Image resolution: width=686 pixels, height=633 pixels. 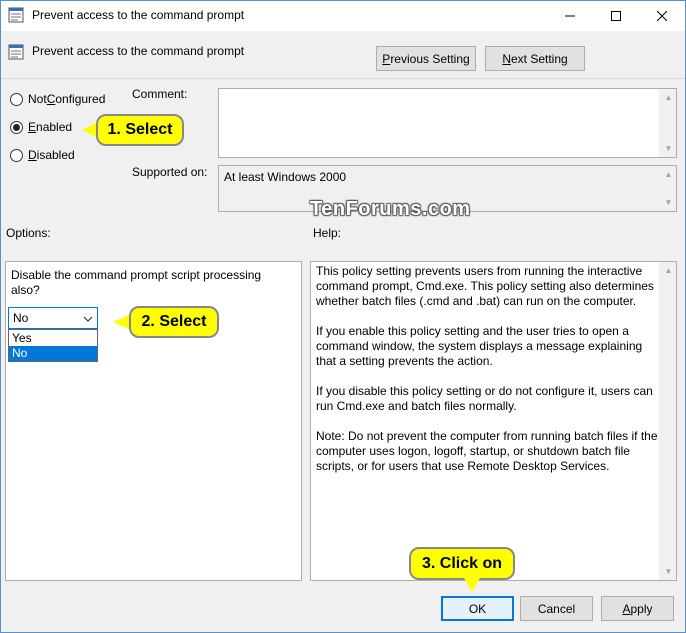 What do you see at coordinates (53, 353) in the screenshot?
I see `dropdown-option-no: No` at bounding box center [53, 353].